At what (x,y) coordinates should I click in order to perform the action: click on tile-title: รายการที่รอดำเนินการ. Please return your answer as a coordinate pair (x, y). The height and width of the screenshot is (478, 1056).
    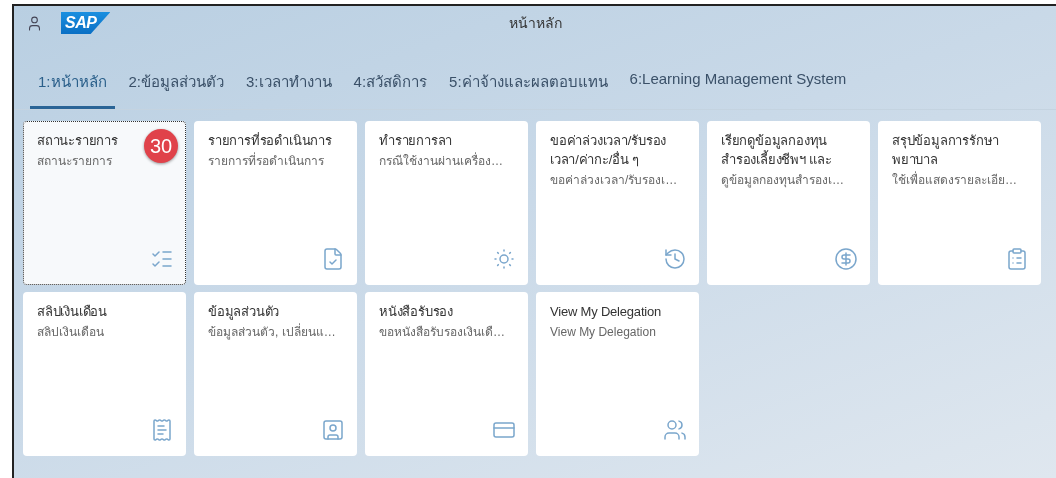
    Looking at the image, I should click on (270, 140).